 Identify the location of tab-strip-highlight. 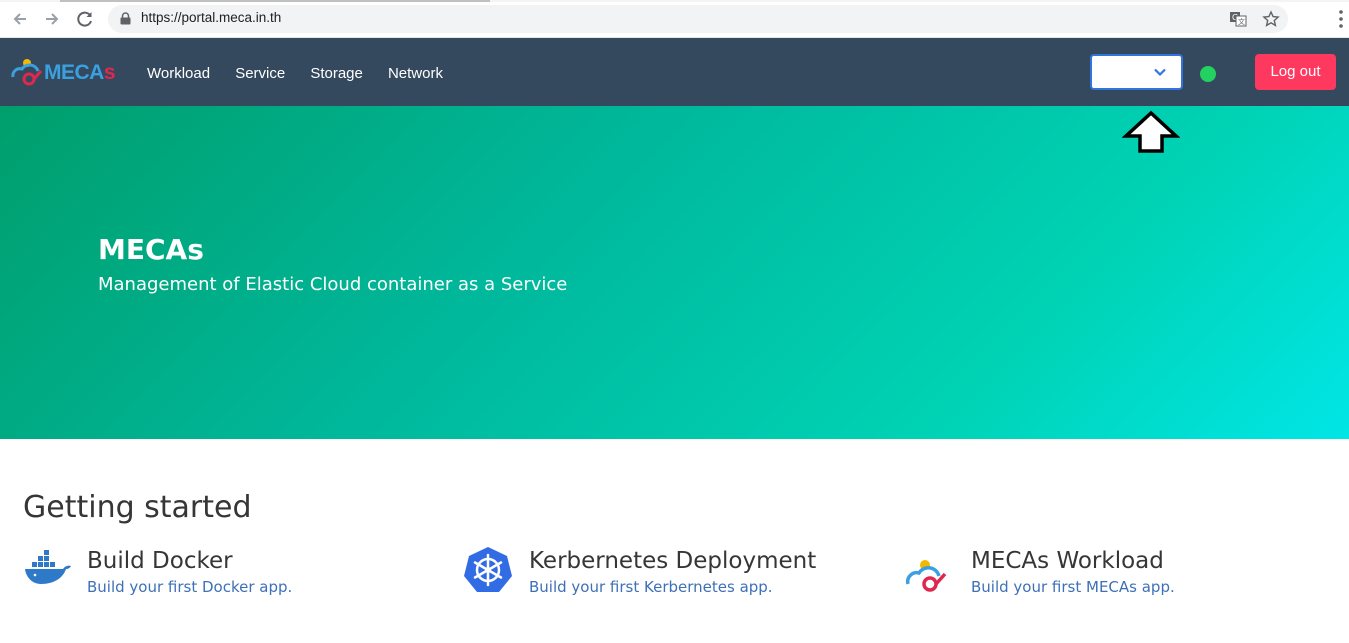
(275, 1).